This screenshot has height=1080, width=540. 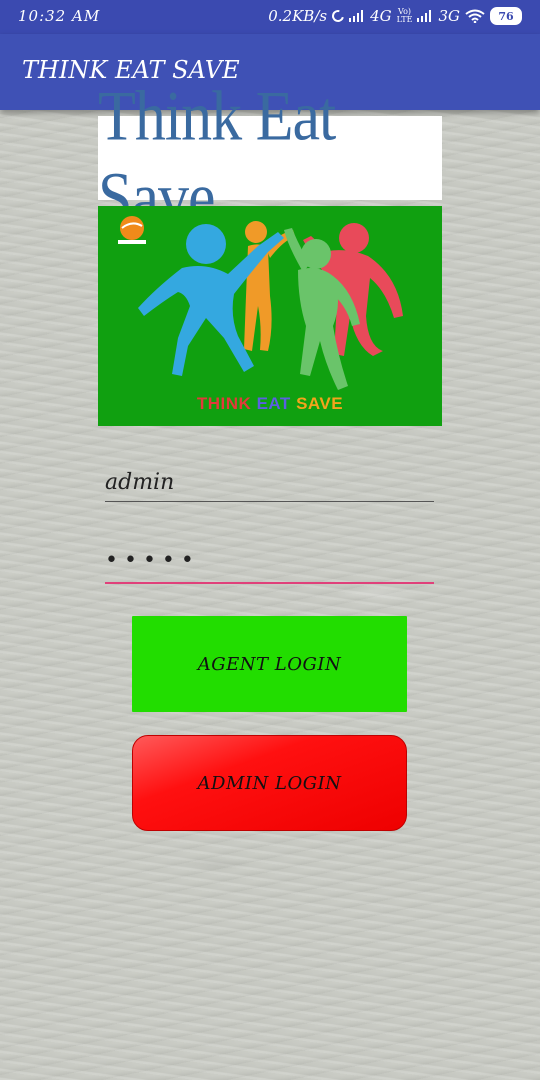 What do you see at coordinates (395, 16) in the screenshot?
I see `status-indicators: 0.2KB/s 4G Vo) LTE 3G 76` at bounding box center [395, 16].